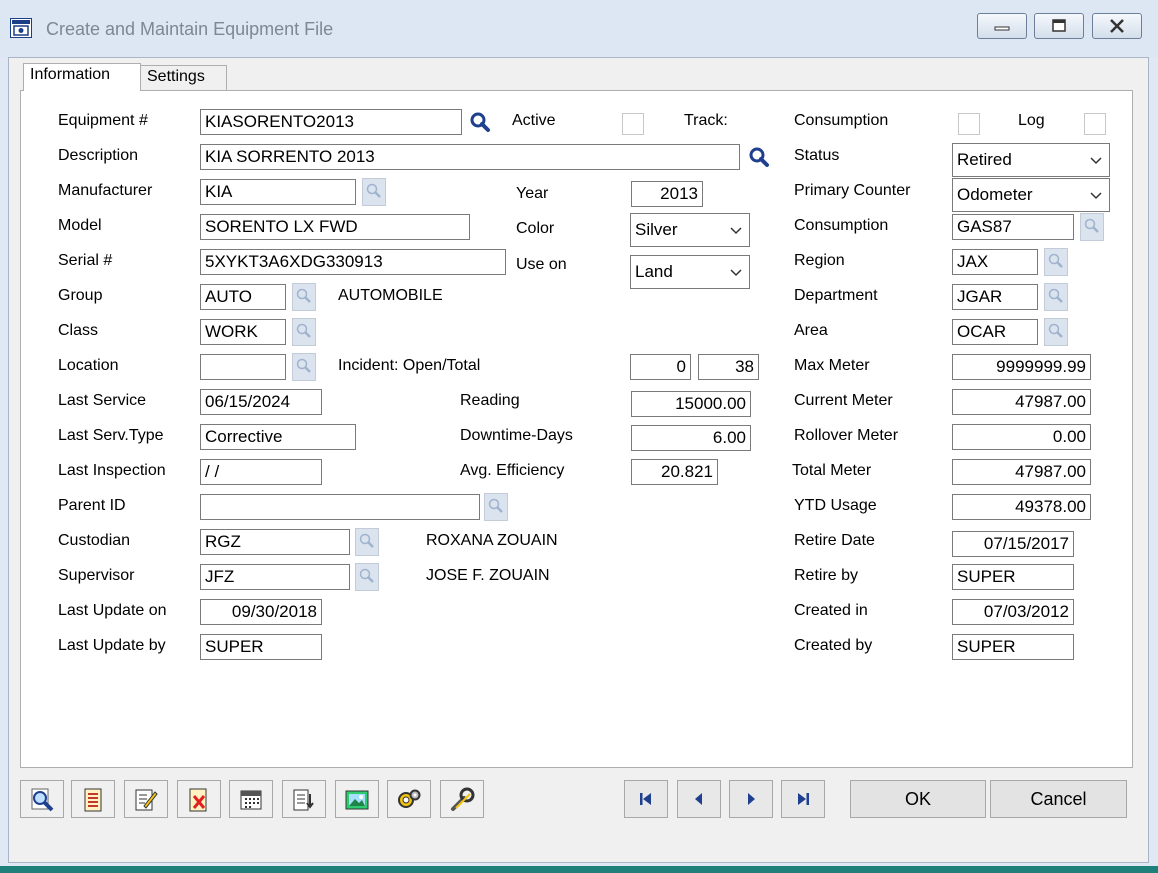  I want to click on tab-settings: Settings, so click(184, 78).